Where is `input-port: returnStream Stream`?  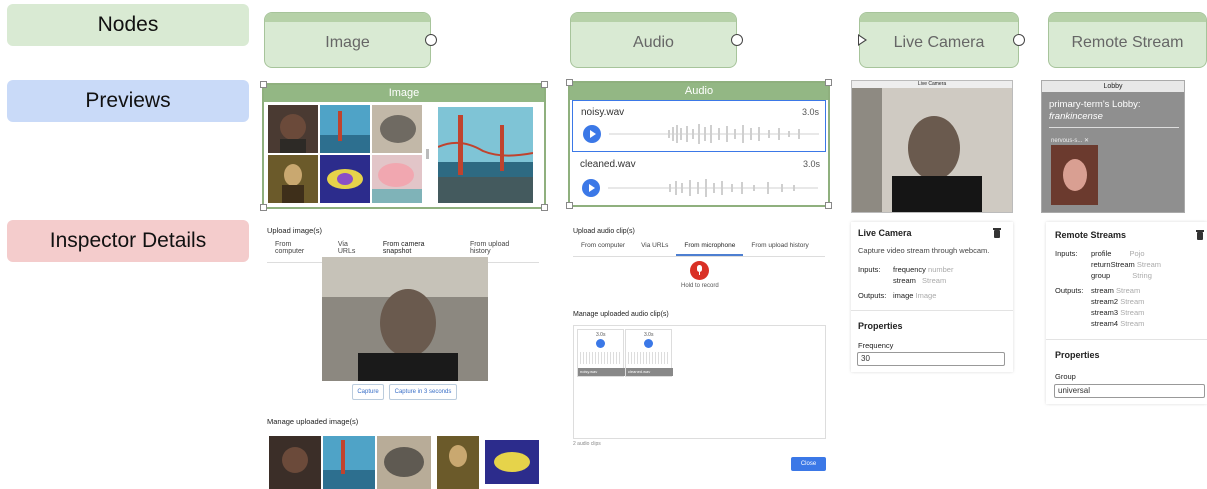
input-port: returnStream Stream is located at coordinates (1126, 264).